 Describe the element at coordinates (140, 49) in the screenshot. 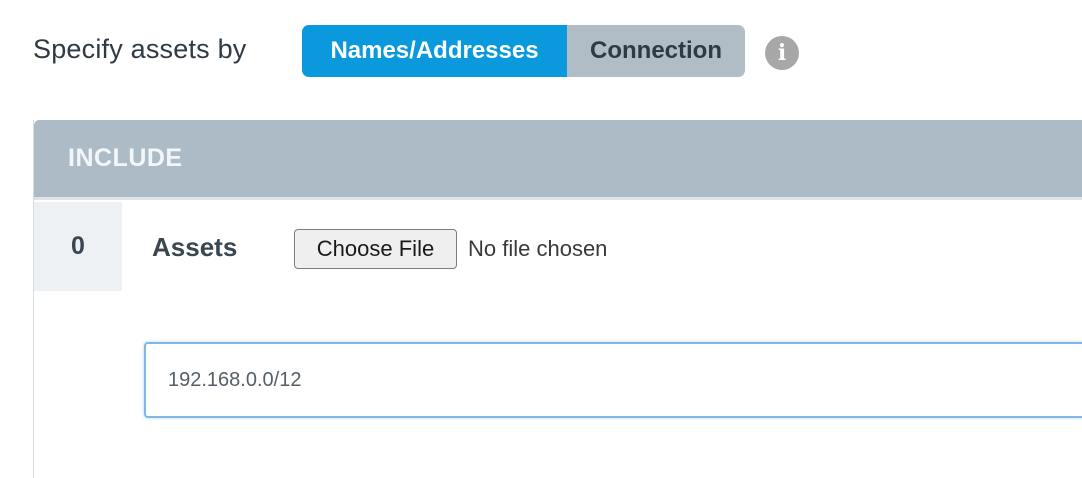

I see `specify-assets-label: Specify assets by` at that location.